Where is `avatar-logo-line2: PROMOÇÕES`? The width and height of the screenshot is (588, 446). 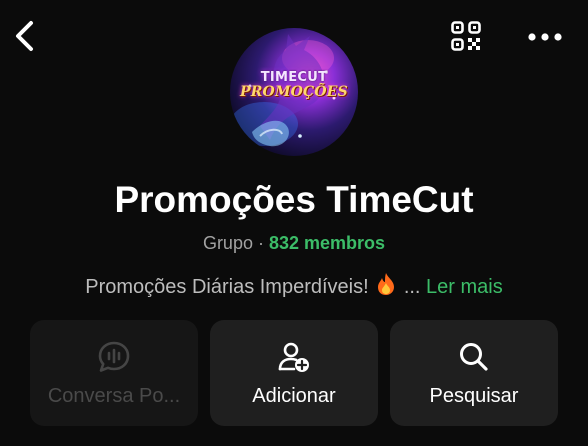 avatar-logo-line2: PROMOÇÕES is located at coordinates (294, 92).